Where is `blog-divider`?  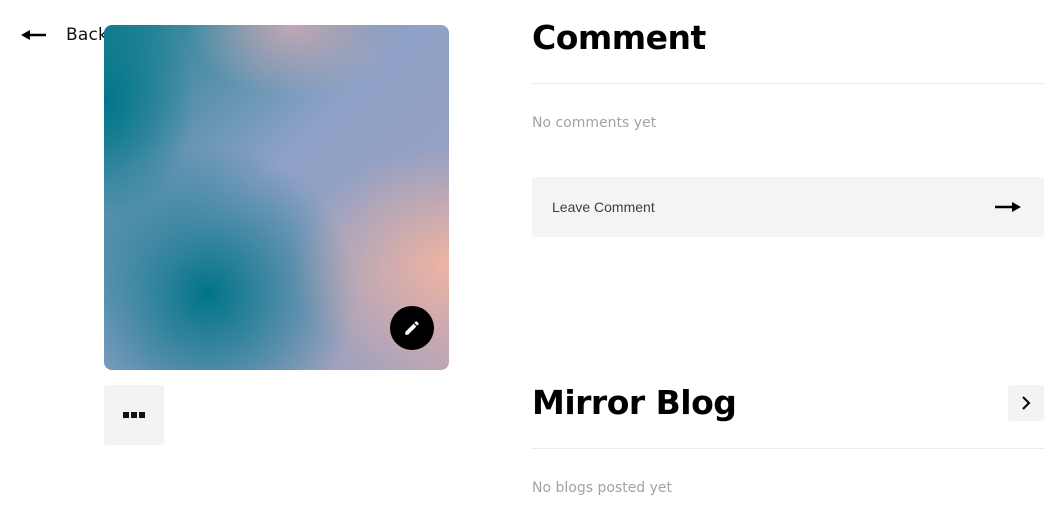 blog-divider is located at coordinates (788, 448).